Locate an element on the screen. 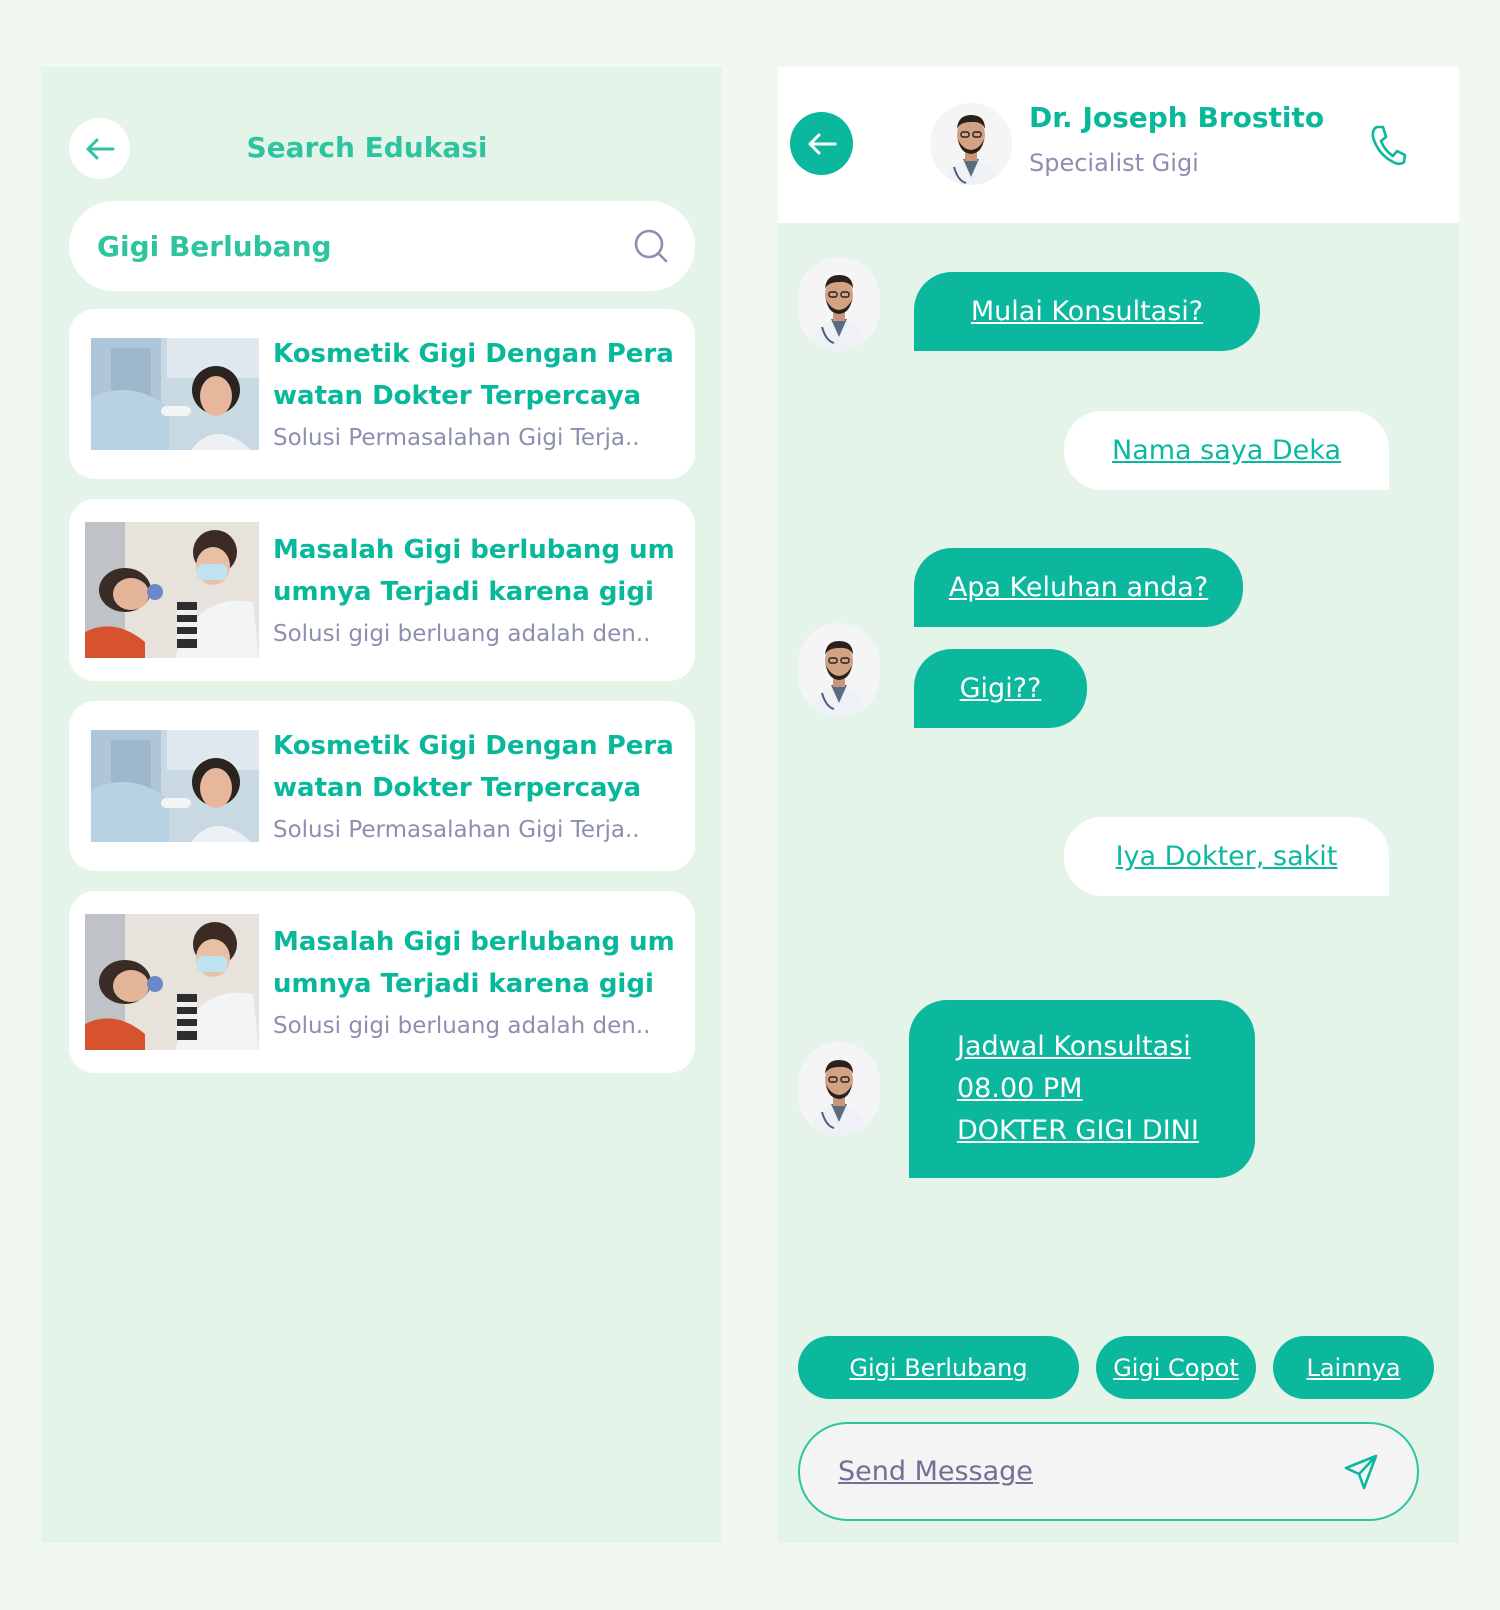 The width and height of the screenshot is (1500, 1610). quick-reply-gigi-berlubang: Gigi Berlubang is located at coordinates (938, 1367).